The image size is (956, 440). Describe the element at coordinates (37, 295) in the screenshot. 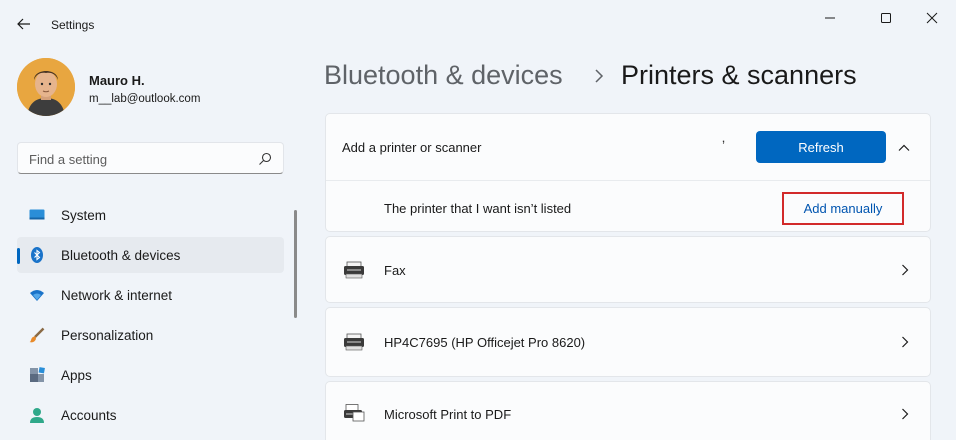

I see `wifi-icon` at that location.